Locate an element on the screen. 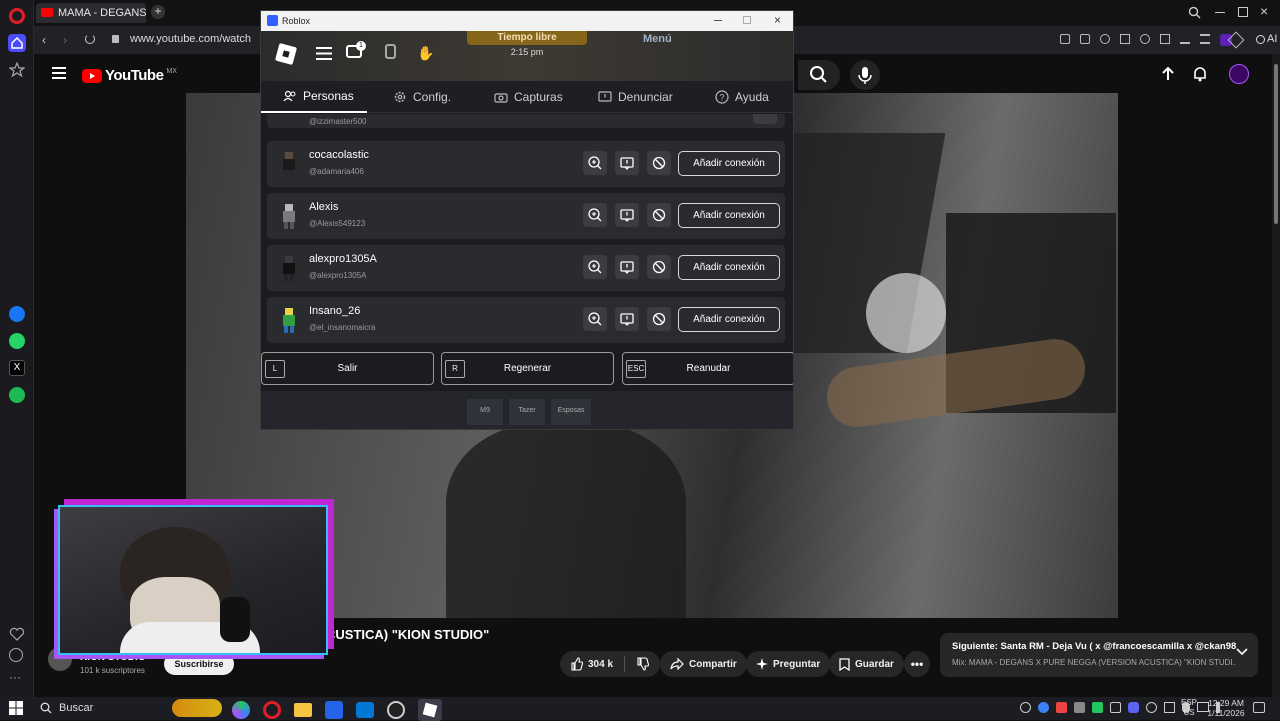 This screenshot has height=721, width=1280. search-tabs-icon is located at coordinates (1194, 12).